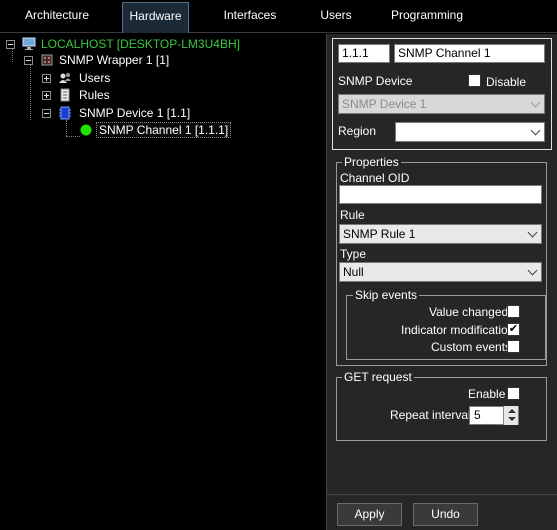 The height and width of the screenshot is (530, 557). I want to click on tab-users: Users, so click(336, 16).